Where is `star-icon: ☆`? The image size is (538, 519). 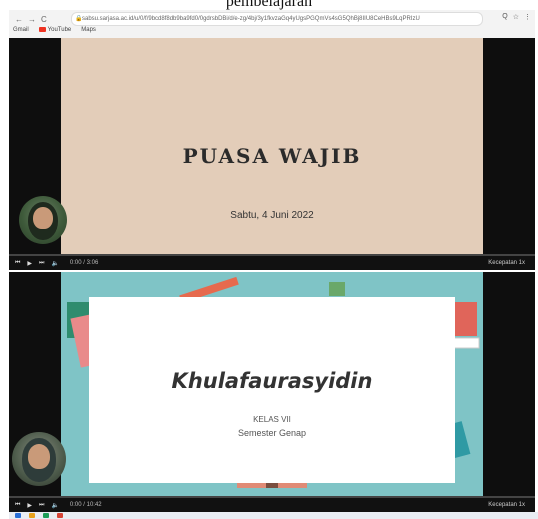
star-icon: ☆ is located at coordinates (516, 17).